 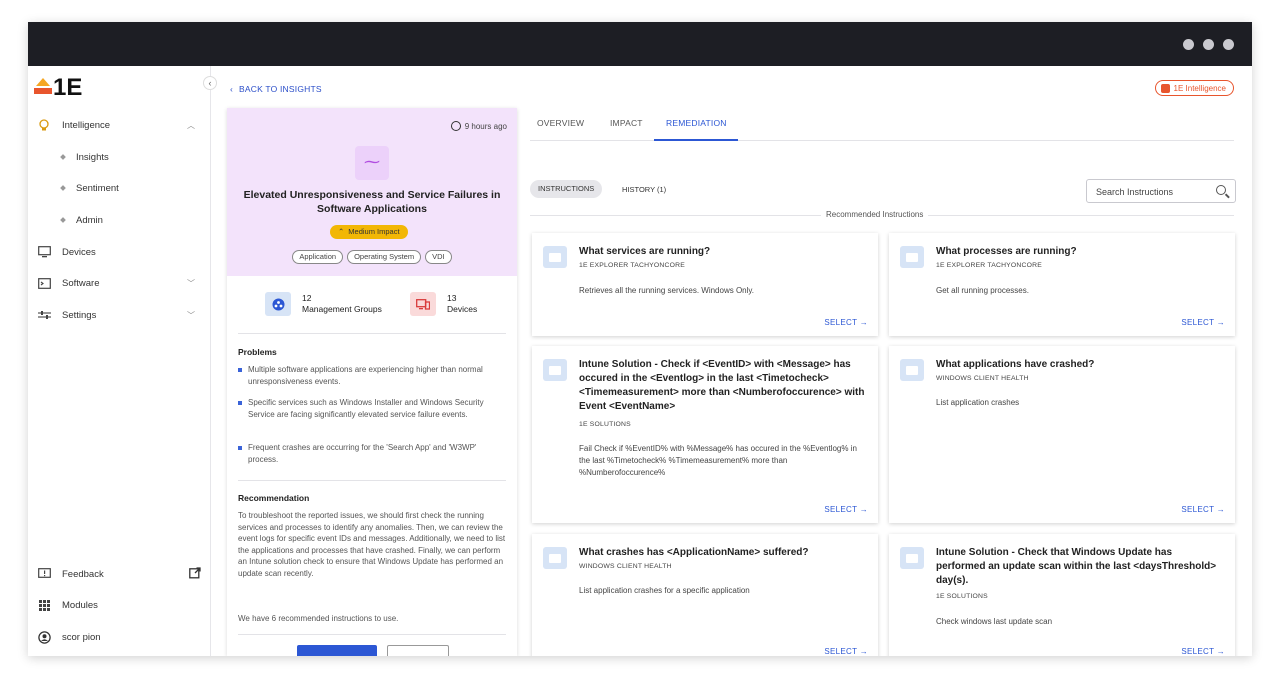 What do you see at coordinates (81, 283) in the screenshot?
I see `sidebar-item-label: Software` at bounding box center [81, 283].